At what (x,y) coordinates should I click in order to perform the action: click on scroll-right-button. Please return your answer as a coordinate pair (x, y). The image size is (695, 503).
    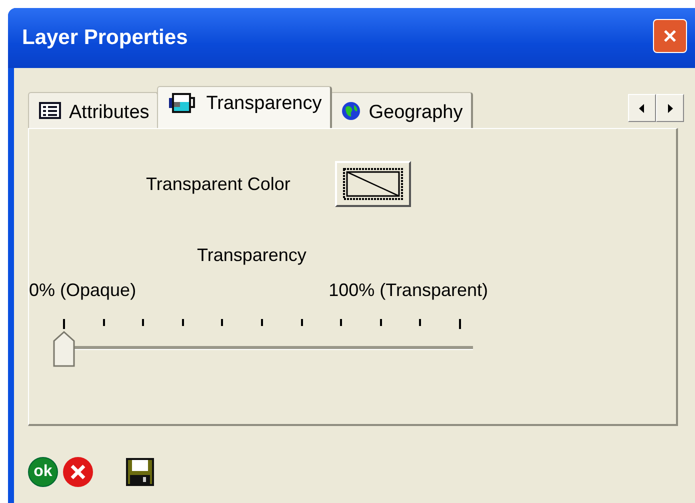
    Looking at the image, I should click on (670, 108).